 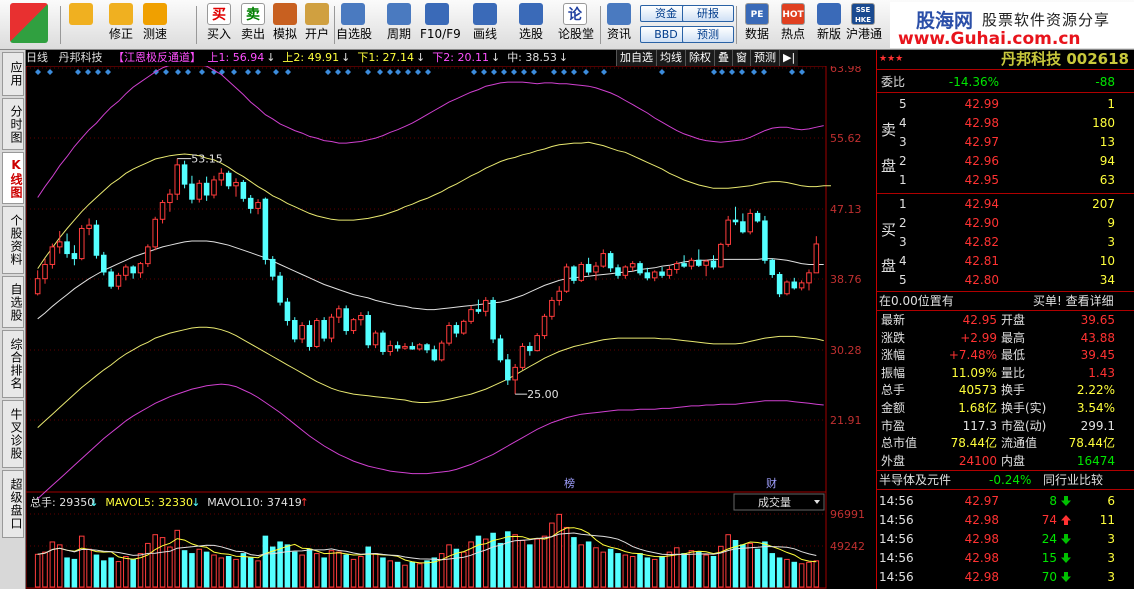 I want to click on left-tab-超级盘口: 超级盘口, so click(x=13, y=504).